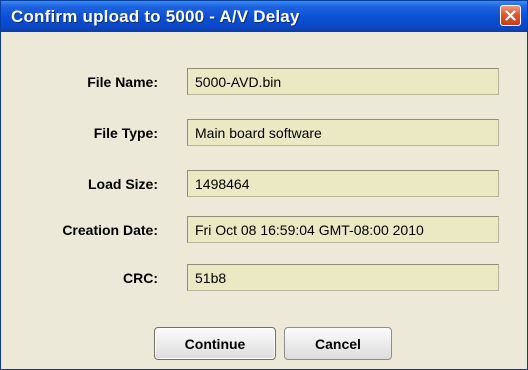  I want to click on load-size-row: Load Size: 1498464, so click(264, 184).